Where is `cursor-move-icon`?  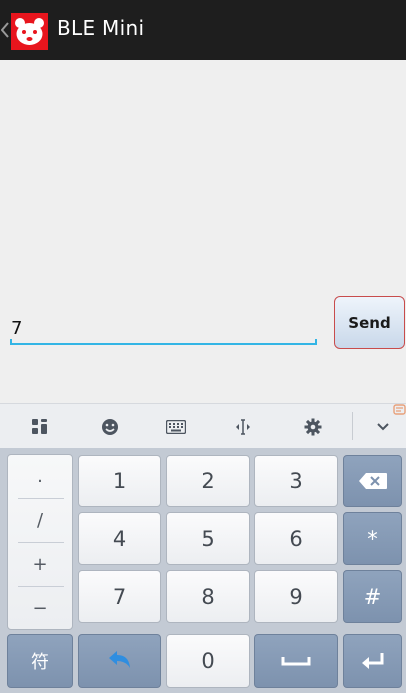 cursor-move-icon is located at coordinates (243, 426).